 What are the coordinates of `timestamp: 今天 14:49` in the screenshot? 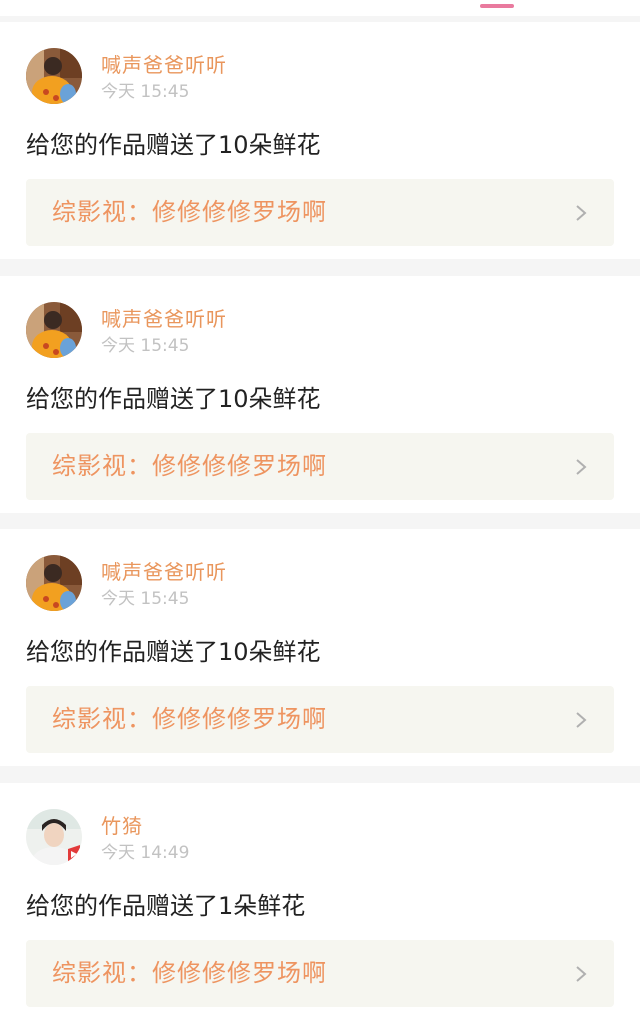 It's located at (145, 853).